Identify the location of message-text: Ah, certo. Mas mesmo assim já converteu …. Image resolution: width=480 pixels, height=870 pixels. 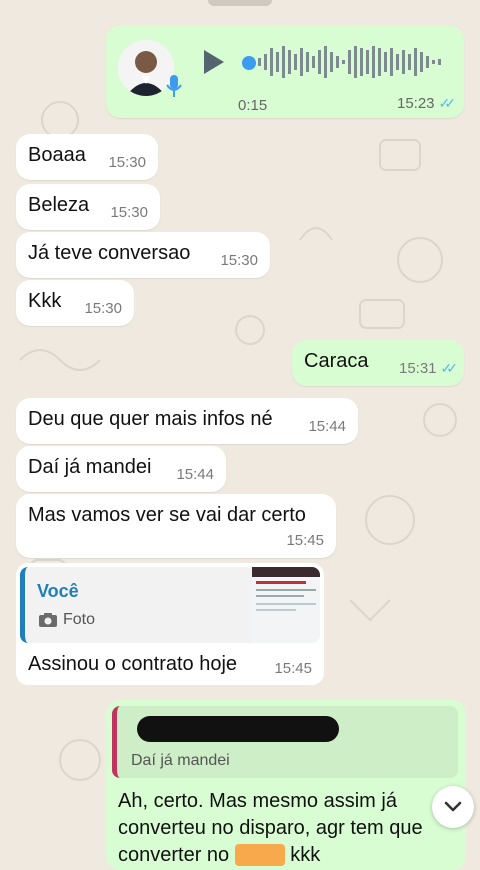
(278, 828).